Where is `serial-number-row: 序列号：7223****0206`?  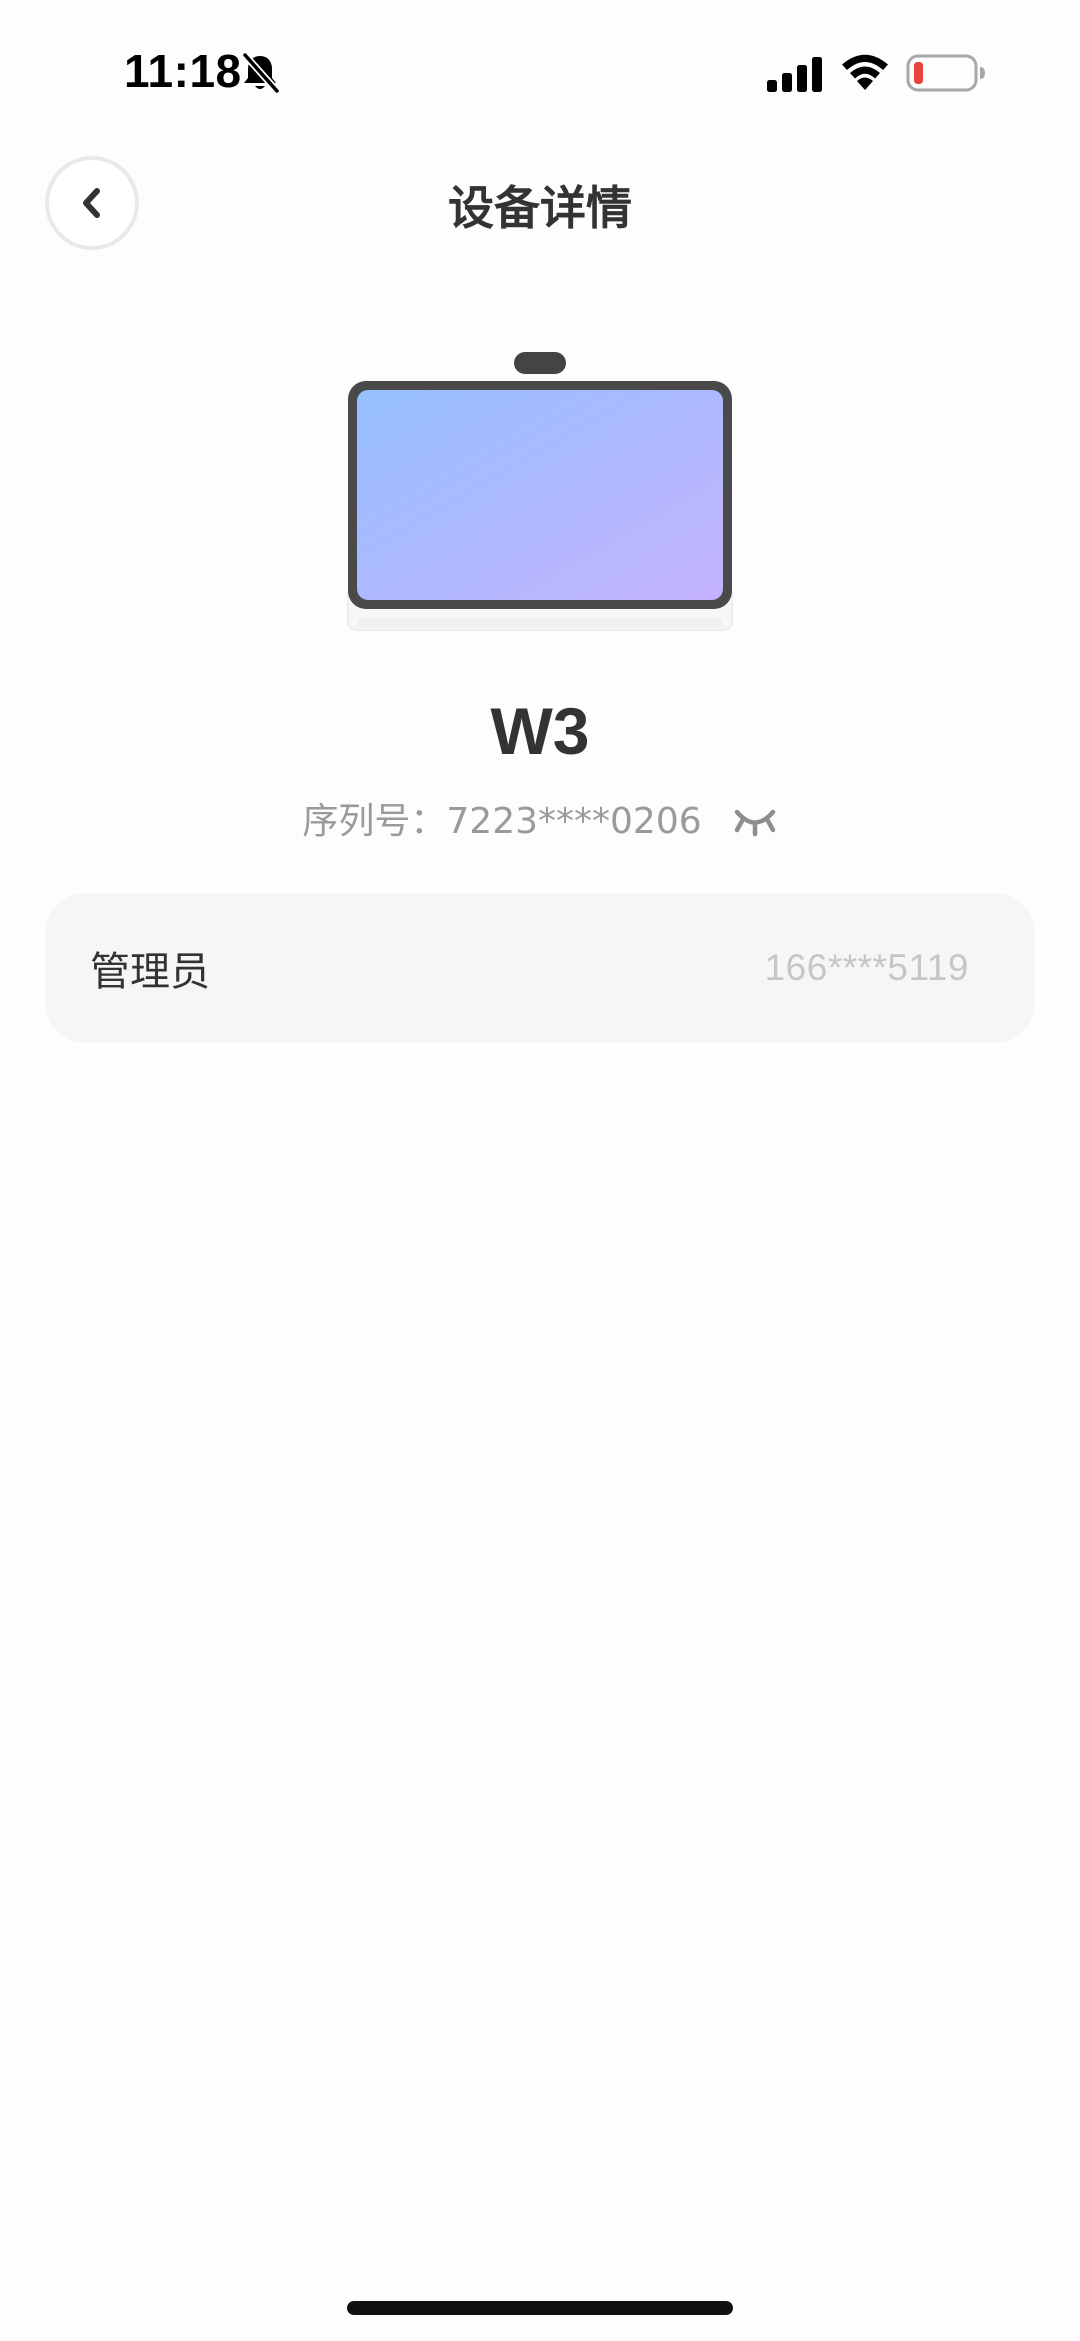 serial-number-row: 序列号：7223****0206 is located at coordinates (540, 818).